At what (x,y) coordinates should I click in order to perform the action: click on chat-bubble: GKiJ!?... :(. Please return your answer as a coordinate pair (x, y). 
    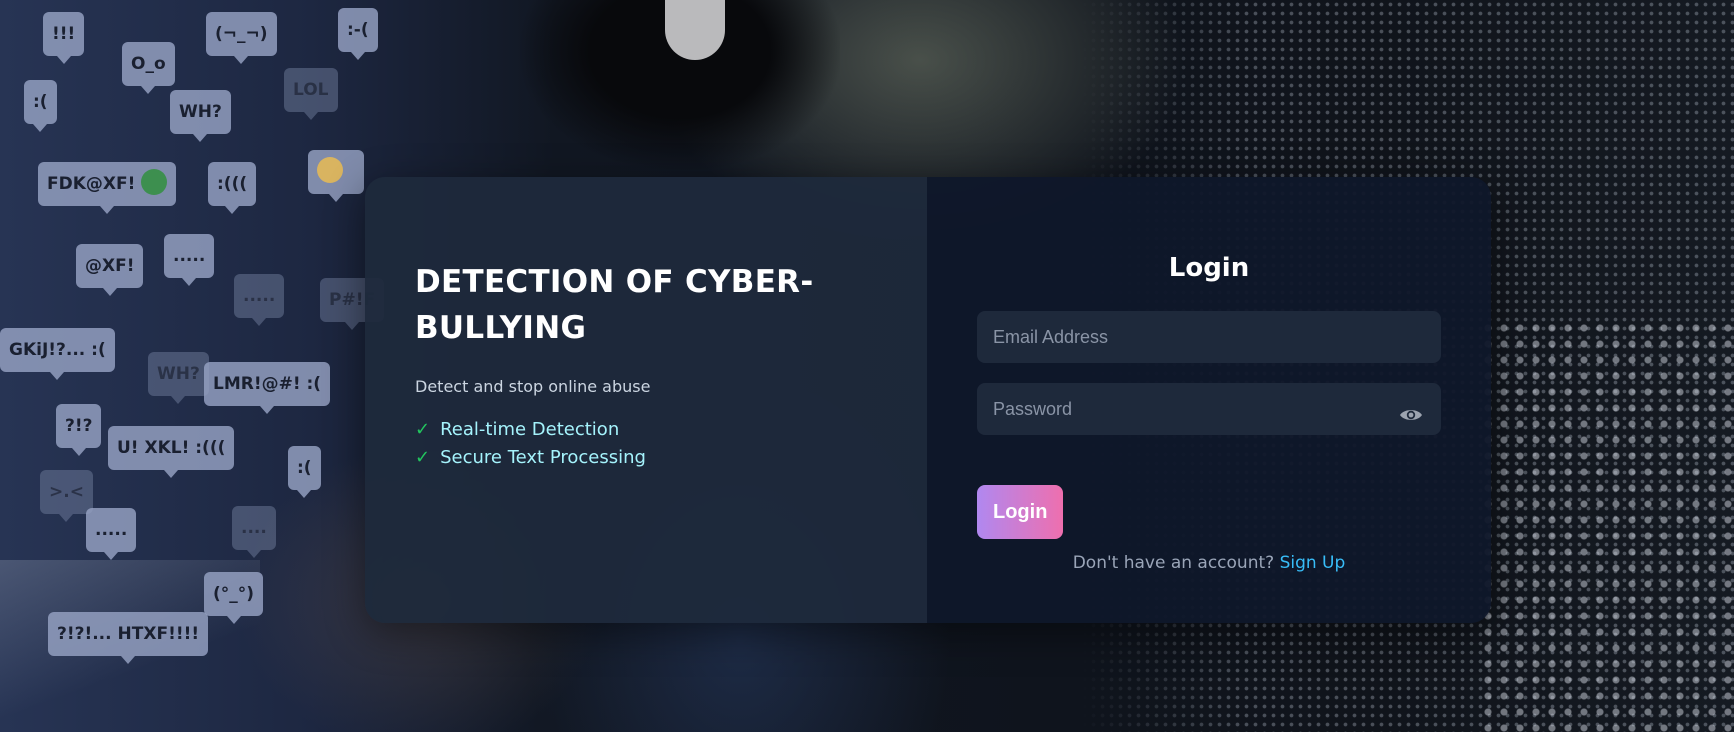
    Looking at the image, I should click on (57, 354).